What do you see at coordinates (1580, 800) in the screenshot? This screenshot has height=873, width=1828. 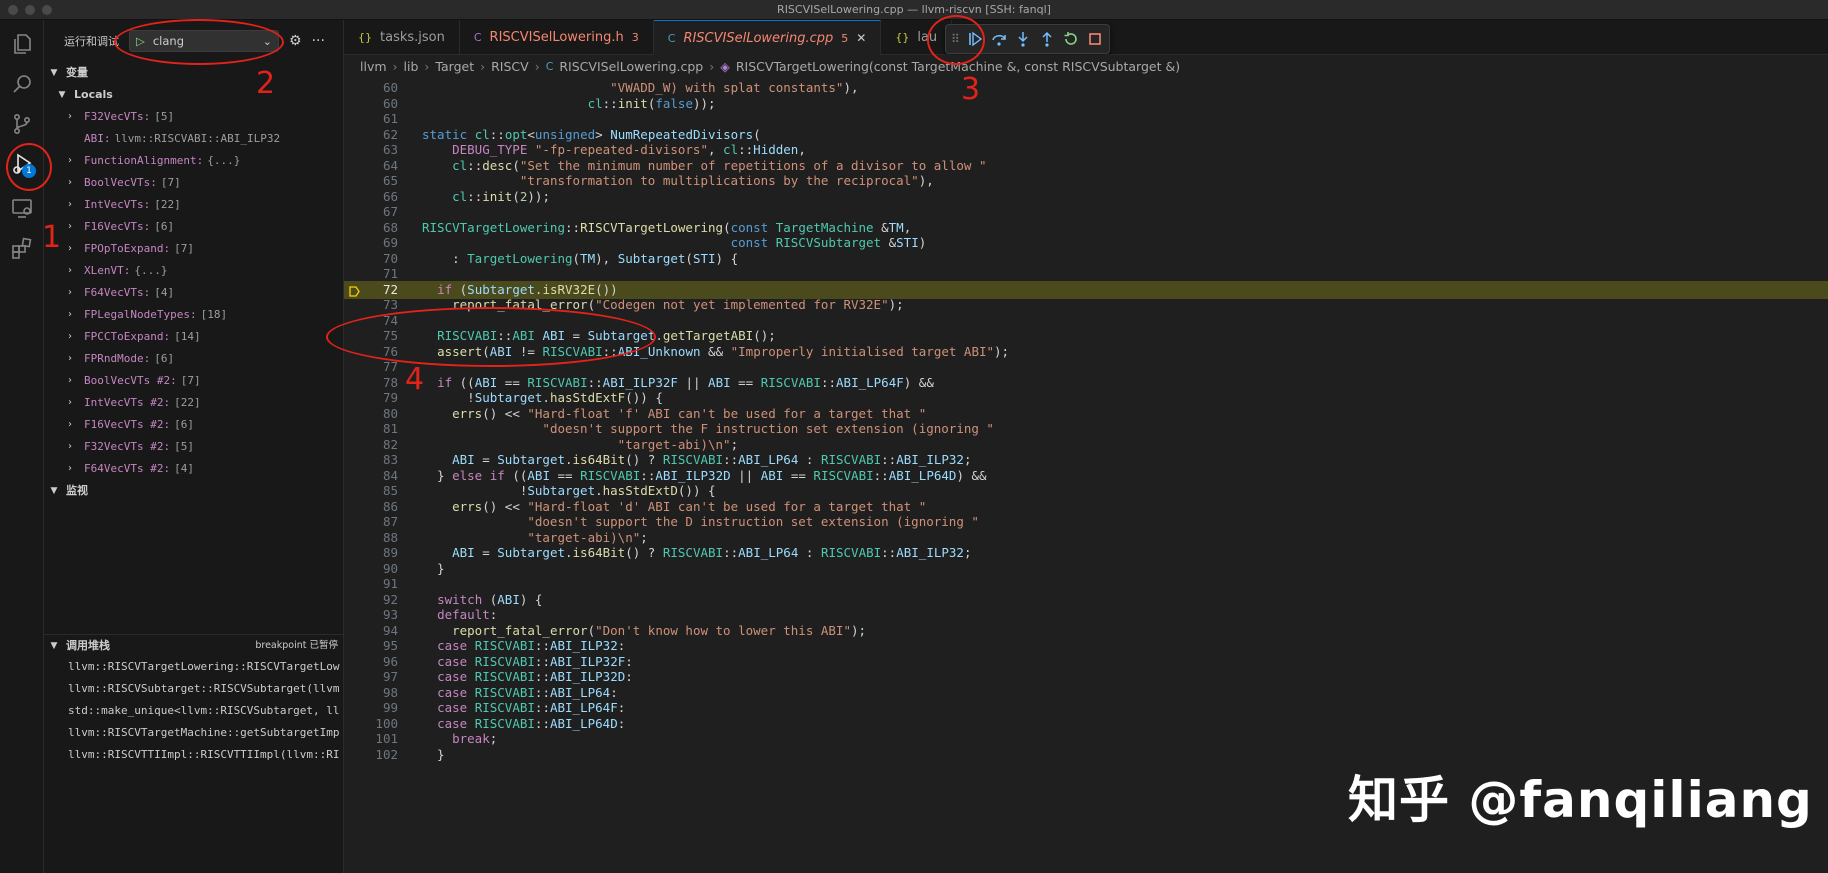 I see `watermark-text: 知乎 @fanqiliang` at bounding box center [1580, 800].